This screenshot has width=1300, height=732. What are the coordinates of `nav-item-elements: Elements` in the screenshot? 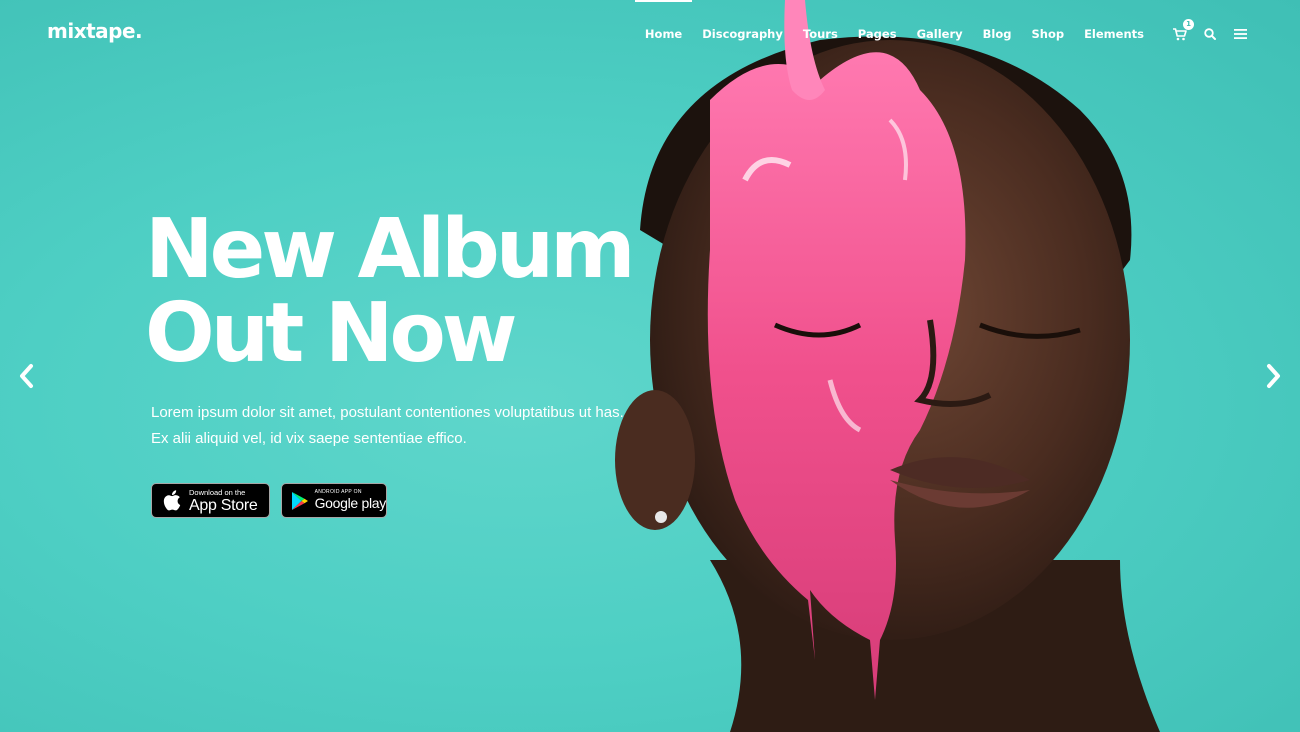 It's located at (1114, 34).